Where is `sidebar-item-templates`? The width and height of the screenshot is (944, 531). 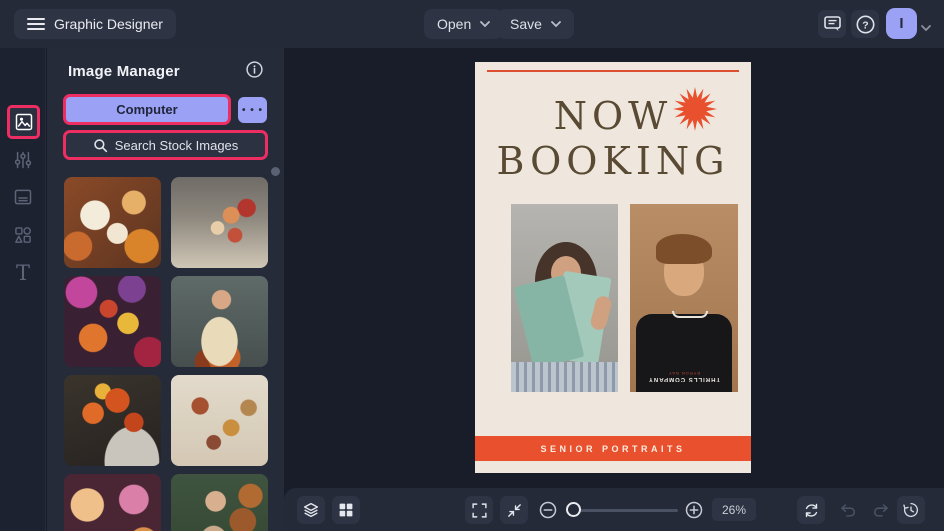
sidebar-item-templates is located at coordinates (23, 197).